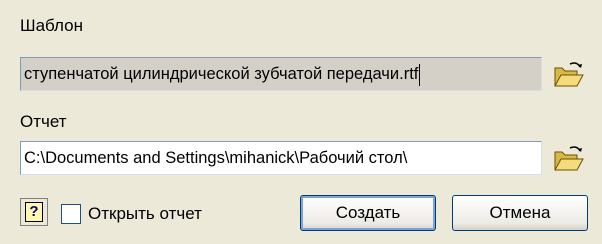  What do you see at coordinates (51, 25) in the screenshot?
I see `template-label: Шаблон` at bounding box center [51, 25].